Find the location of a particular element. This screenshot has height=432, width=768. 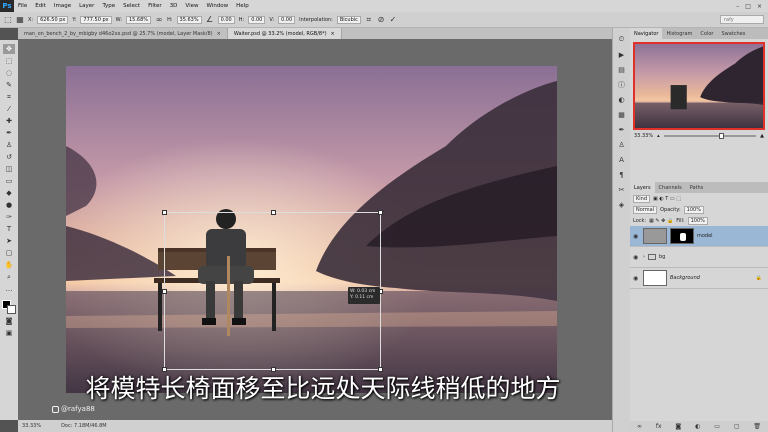

layer-name: model is located at coordinates (705, 236).